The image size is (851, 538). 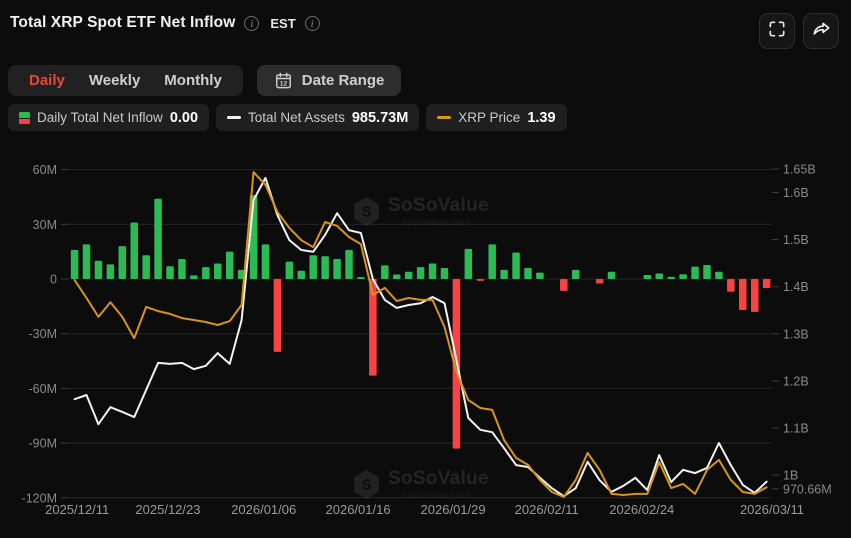 I want to click on legend-value: 1.39, so click(x=541, y=117).